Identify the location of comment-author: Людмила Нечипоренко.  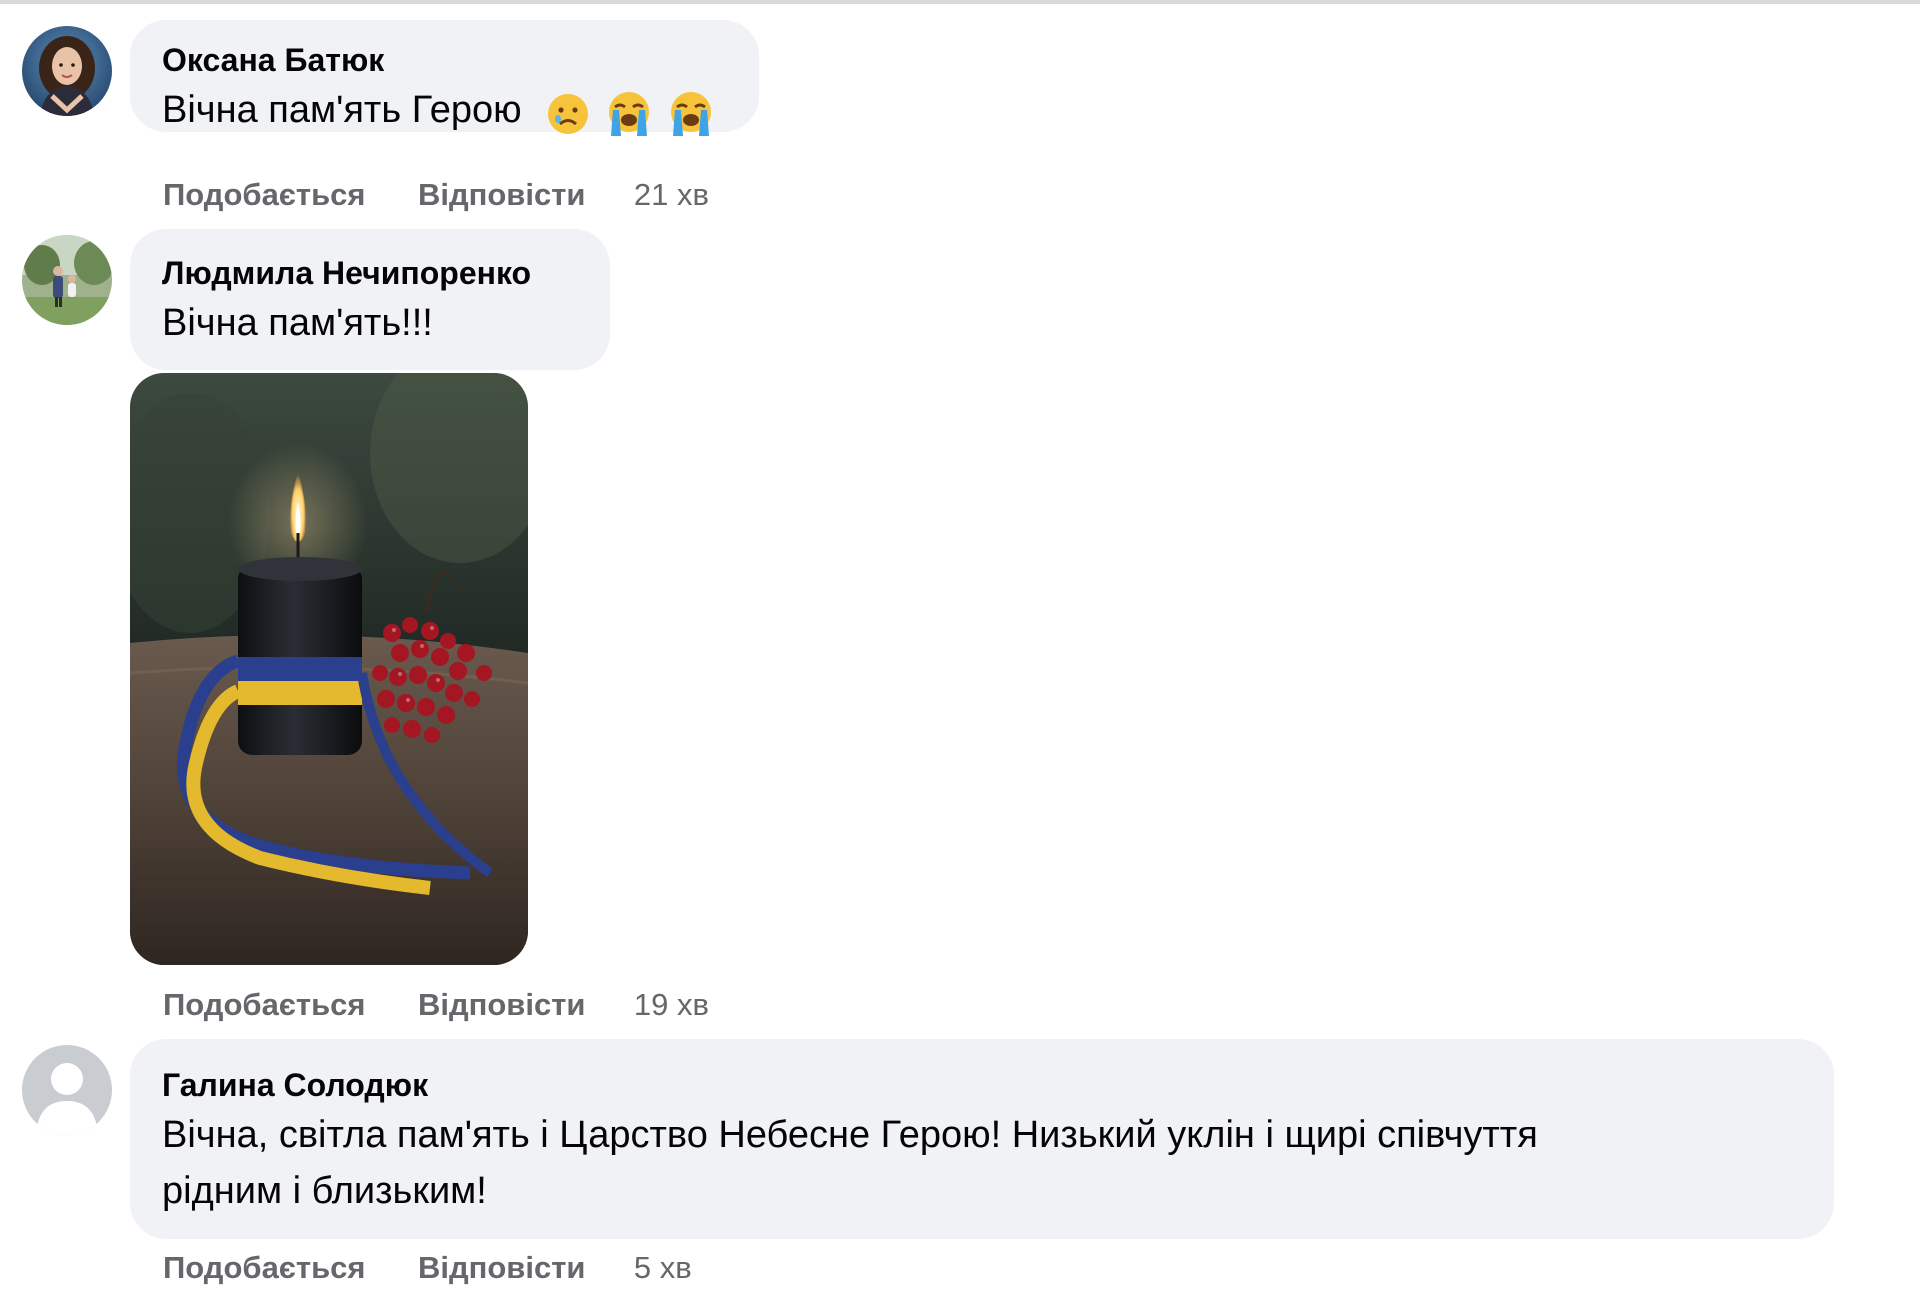
(370, 273).